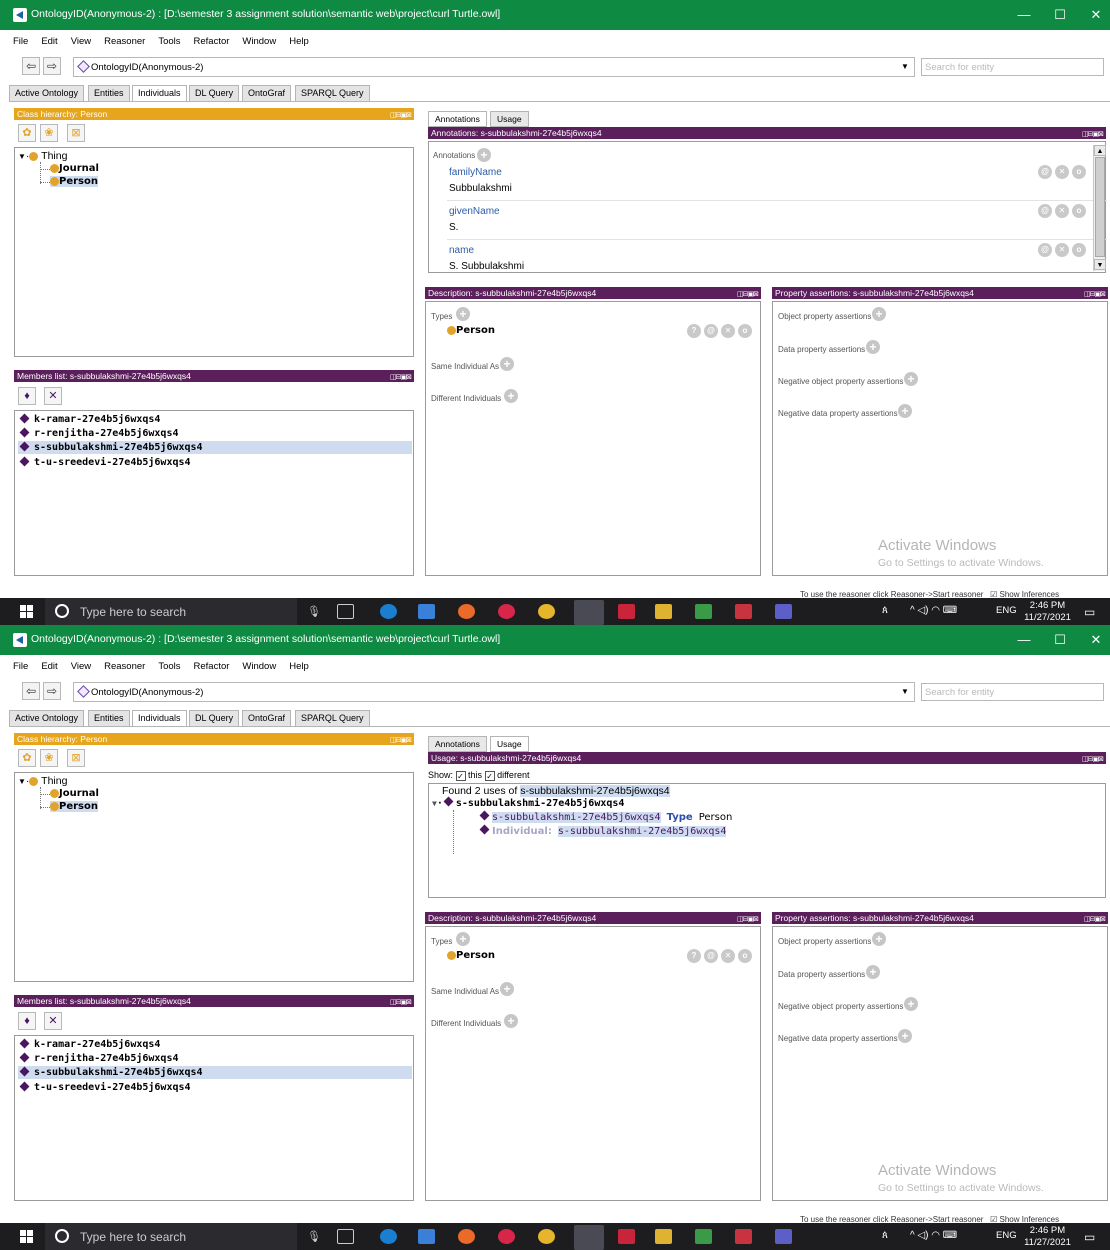 Image resolution: width=1110 pixels, height=1250 pixels. What do you see at coordinates (215, 419) in the screenshot?
I see `member-item: k-ramar-27e4b5j6wxqs4` at bounding box center [215, 419].